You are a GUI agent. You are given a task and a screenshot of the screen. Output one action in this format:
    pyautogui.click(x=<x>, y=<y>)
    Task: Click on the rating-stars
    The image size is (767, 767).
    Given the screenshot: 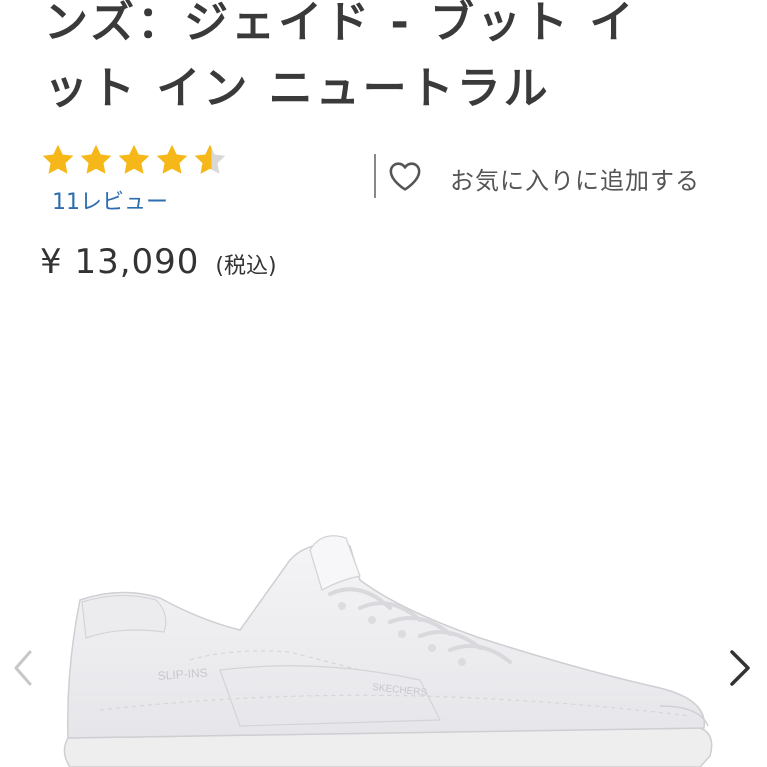 What is the action you would take?
    pyautogui.click(x=135, y=160)
    